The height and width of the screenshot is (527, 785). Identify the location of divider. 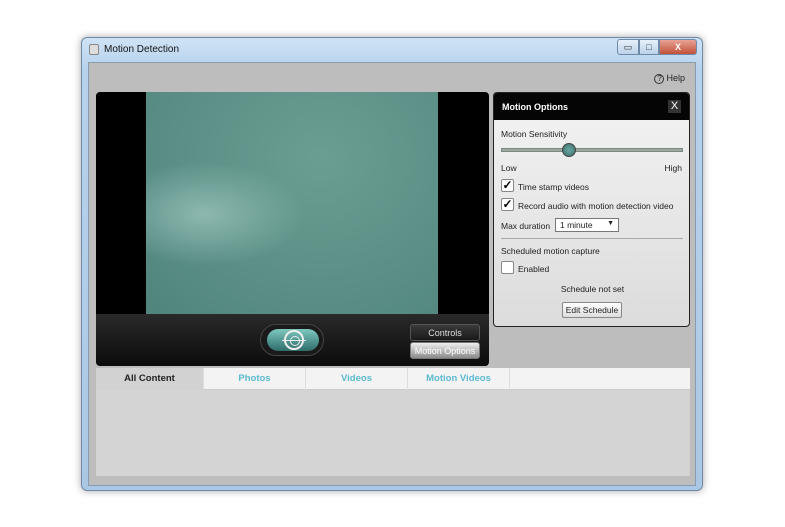
(592, 238).